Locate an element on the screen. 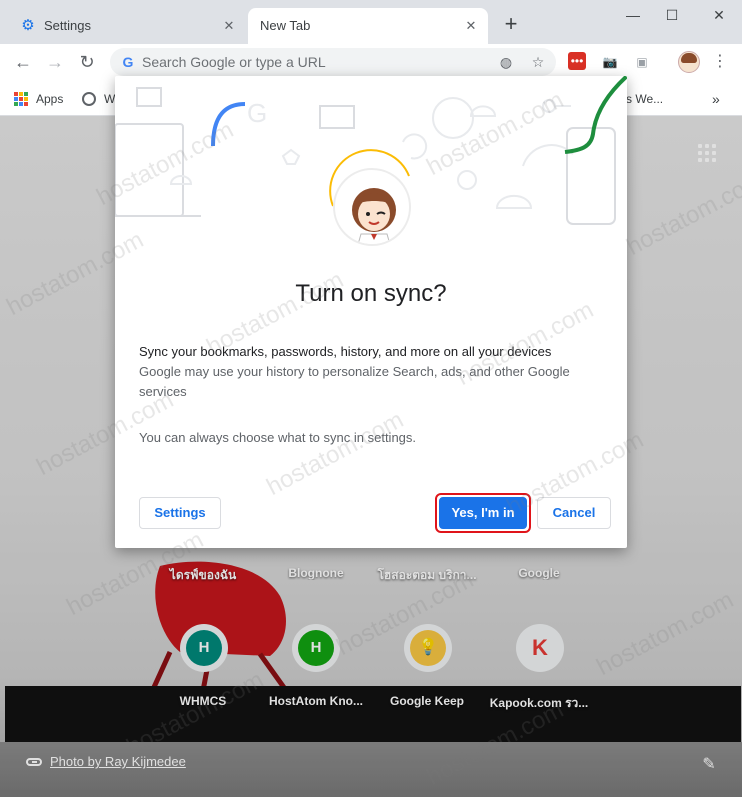 The width and height of the screenshot is (742, 797). forward-arrow-icon: → is located at coordinates (55, 62).